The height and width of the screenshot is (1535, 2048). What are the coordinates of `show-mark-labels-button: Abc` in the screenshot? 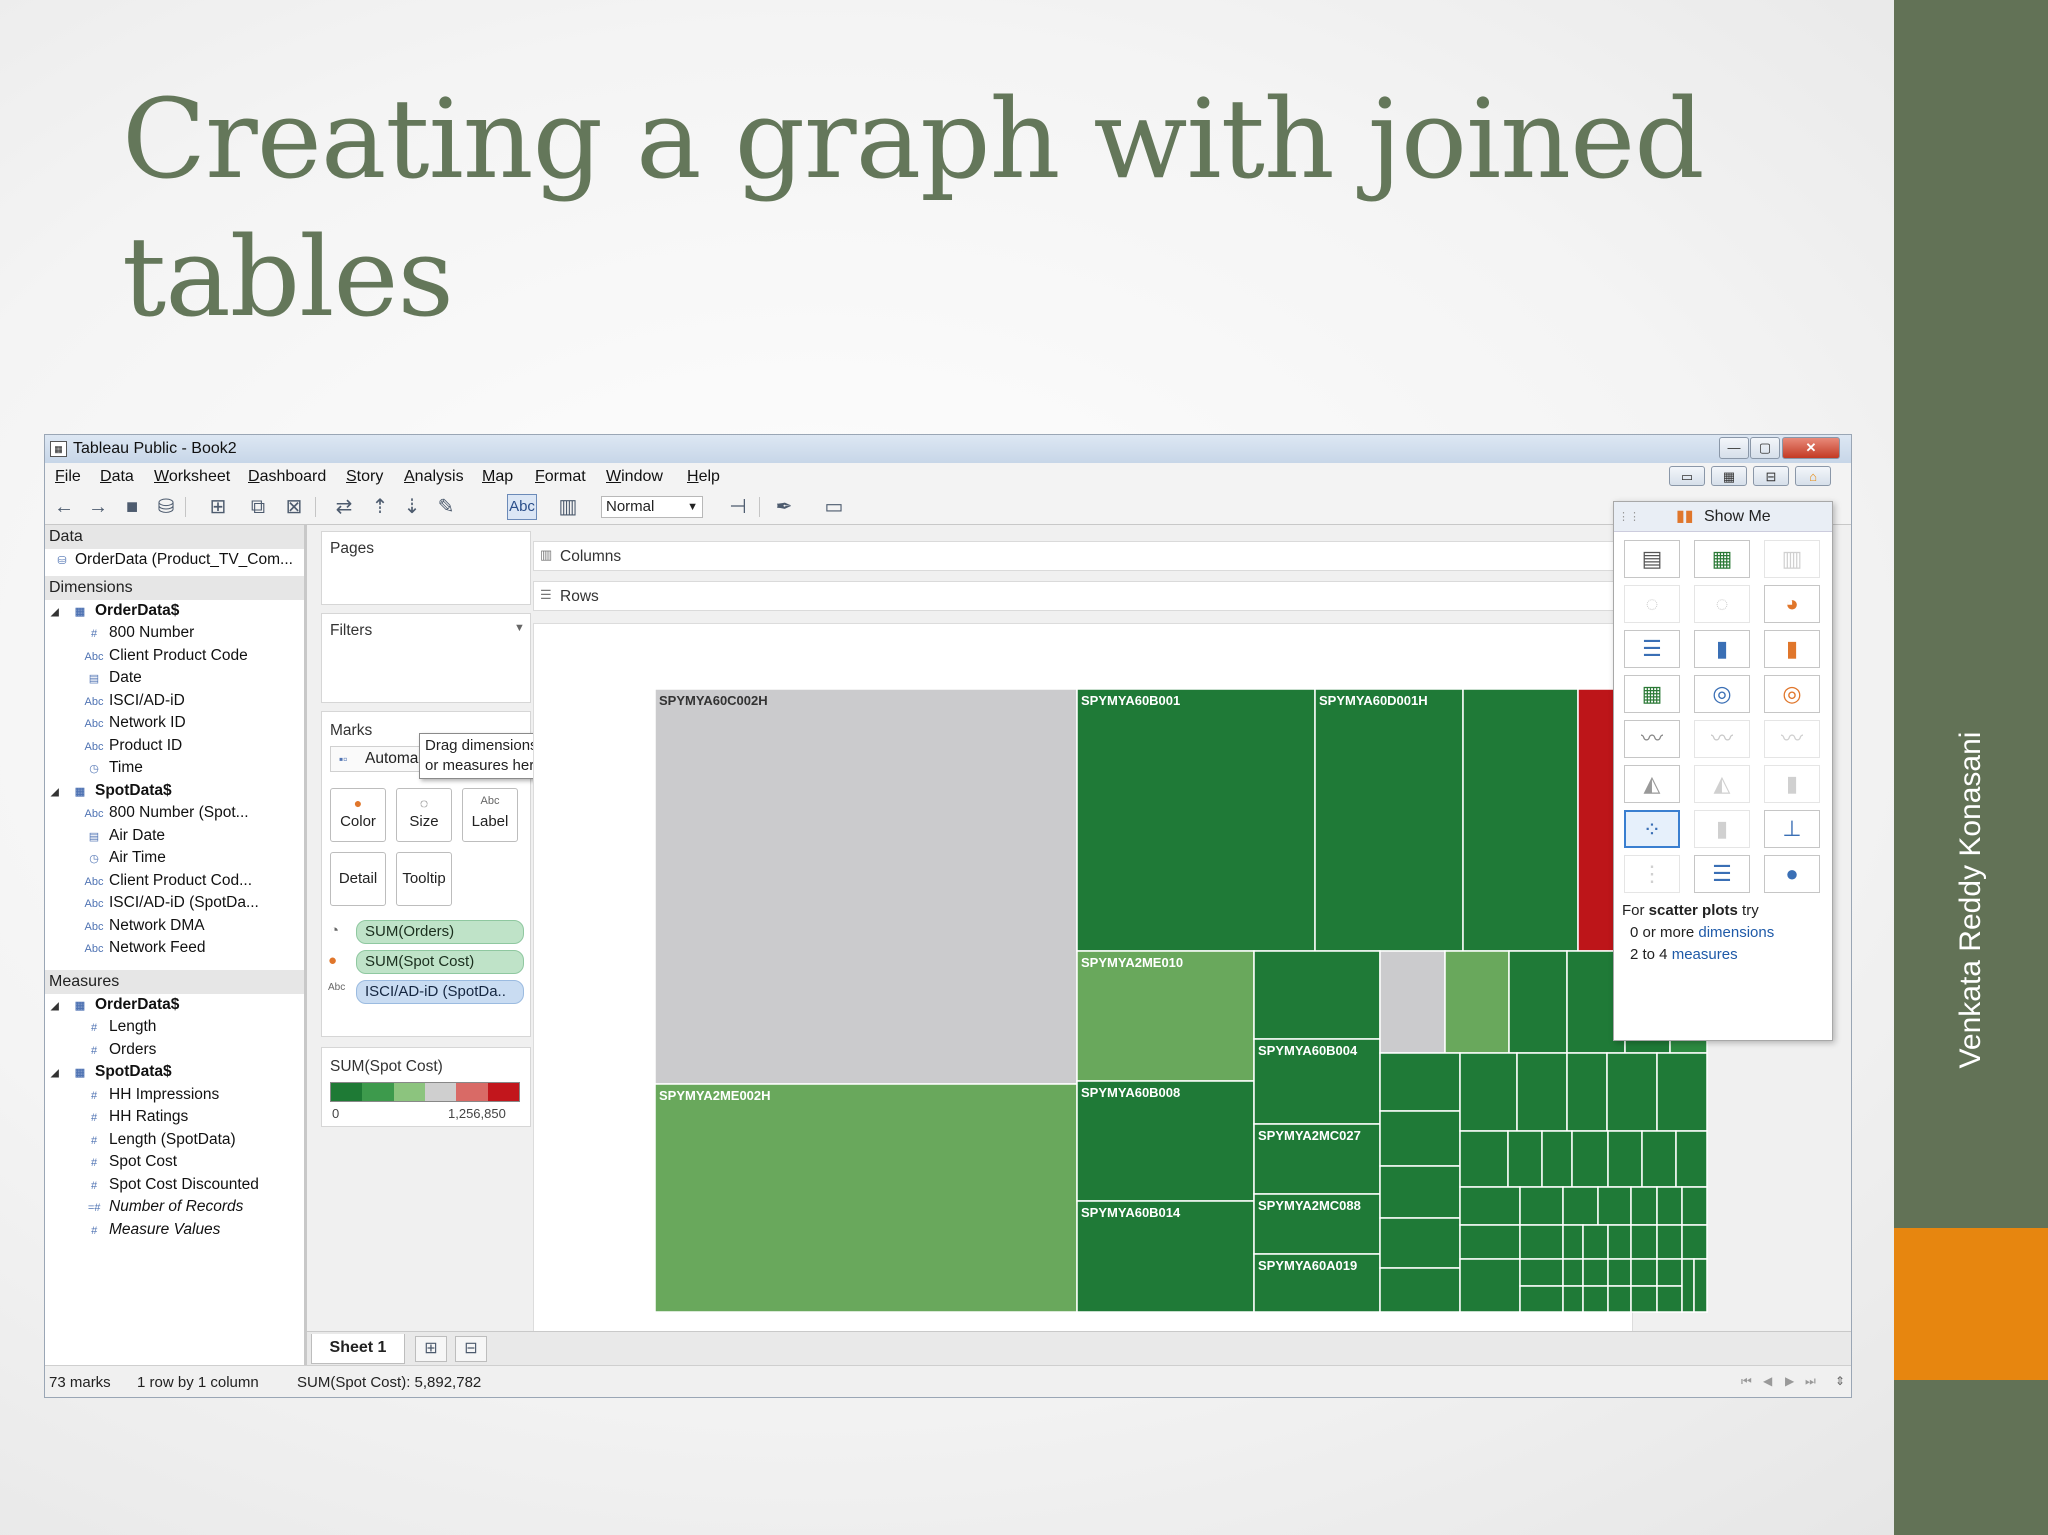 It's located at (522, 507).